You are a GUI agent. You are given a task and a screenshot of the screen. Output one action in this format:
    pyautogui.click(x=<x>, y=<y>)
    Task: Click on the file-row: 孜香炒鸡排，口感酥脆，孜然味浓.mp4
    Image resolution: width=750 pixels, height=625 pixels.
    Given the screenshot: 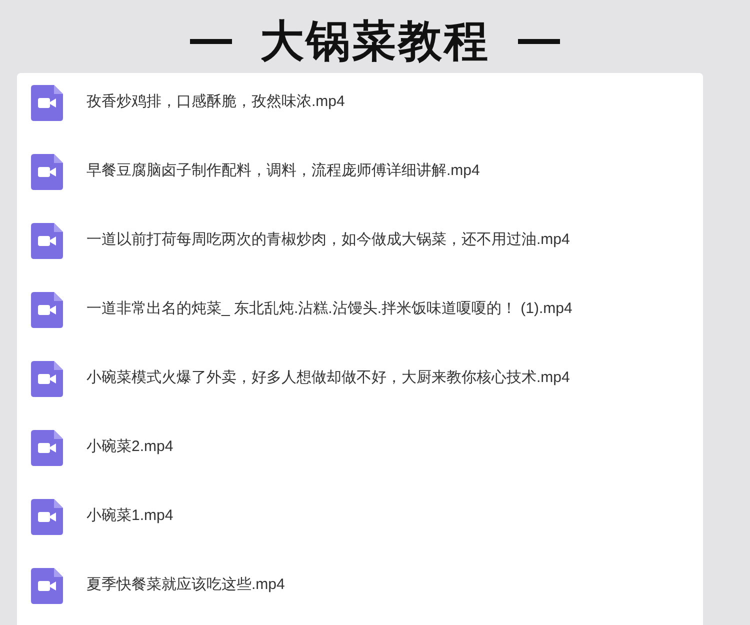 What is the action you would take?
    pyautogui.click(x=359, y=107)
    